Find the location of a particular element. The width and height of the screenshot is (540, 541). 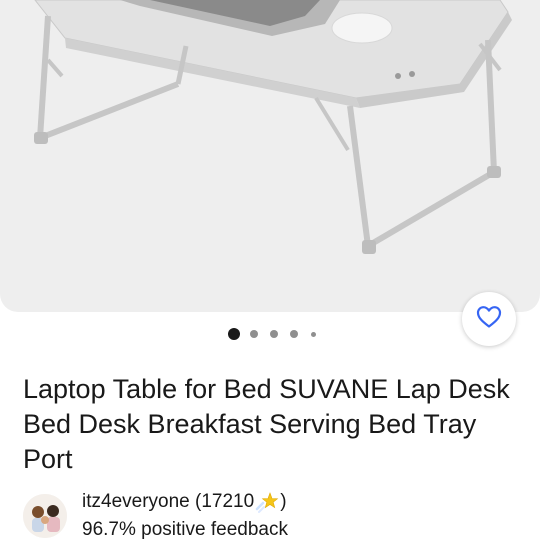

positive-feedback-text: 96.7% positive feedback is located at coordinates (185, 529).